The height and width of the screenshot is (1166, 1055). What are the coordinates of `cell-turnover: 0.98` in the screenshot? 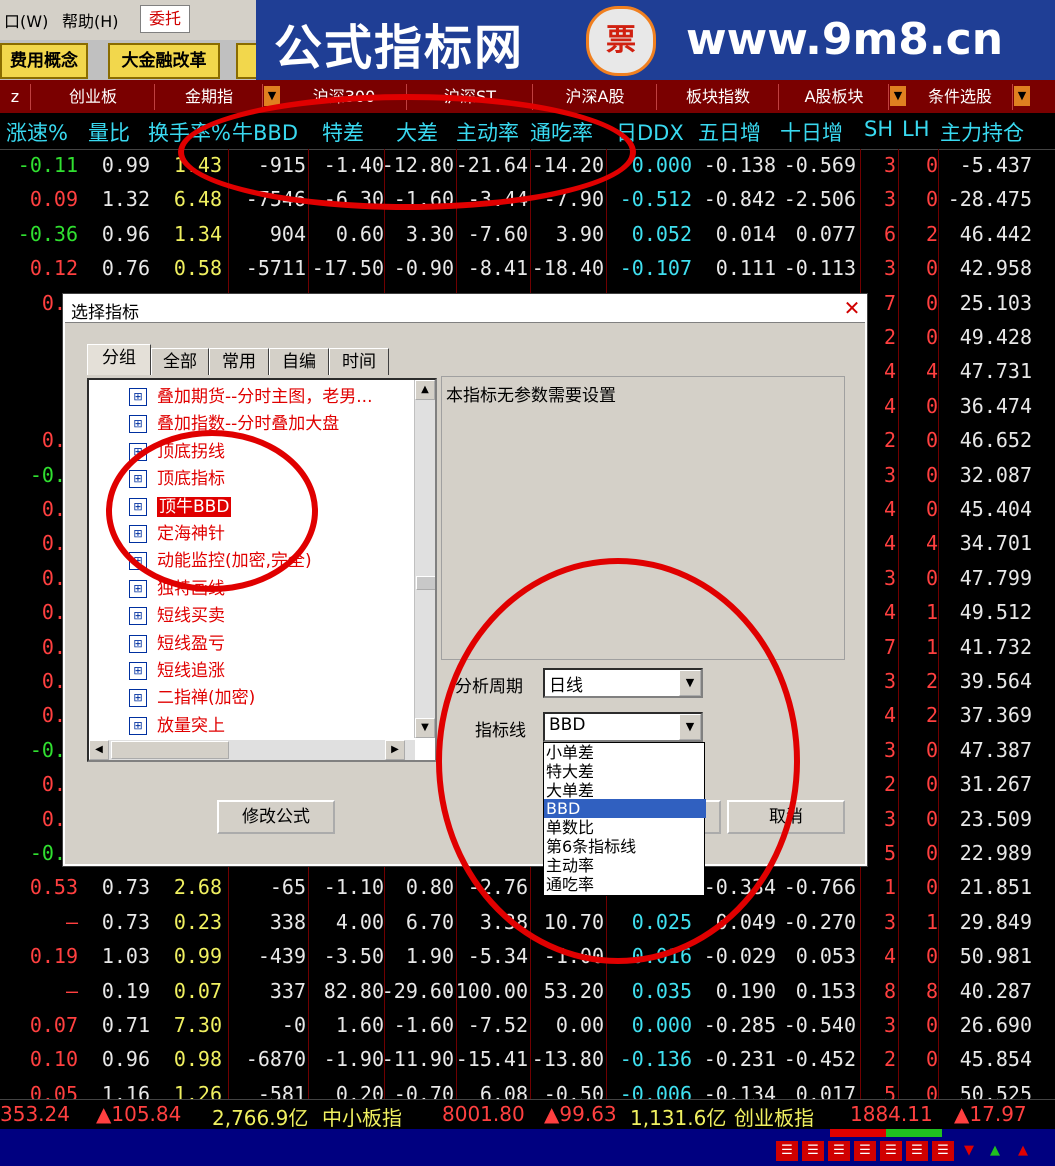 It's located at (197, 1059).